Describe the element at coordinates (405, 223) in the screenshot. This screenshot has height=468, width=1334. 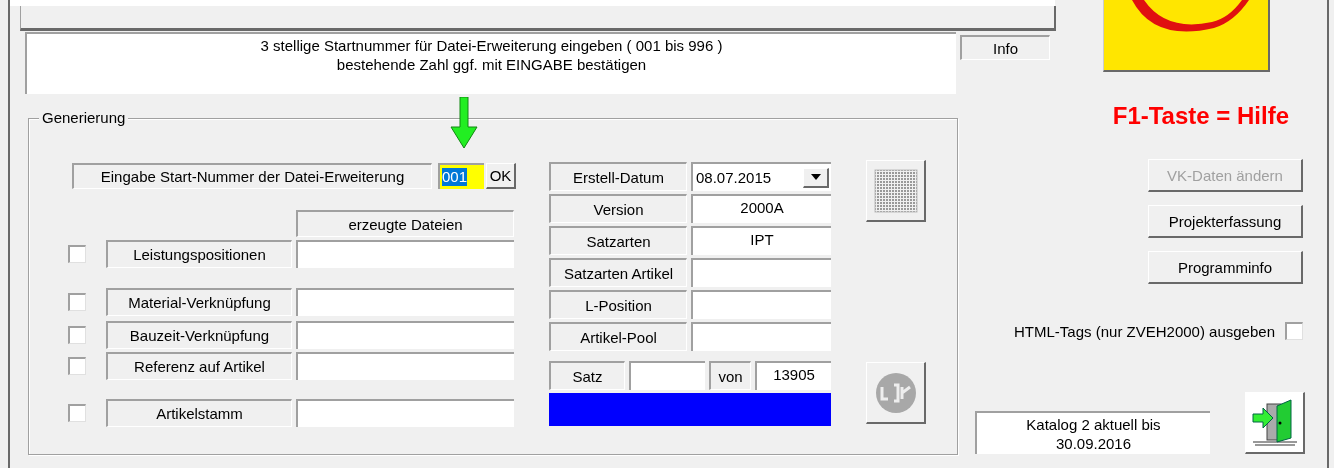
I see `column-header: erzeugte Dateien` at that location.